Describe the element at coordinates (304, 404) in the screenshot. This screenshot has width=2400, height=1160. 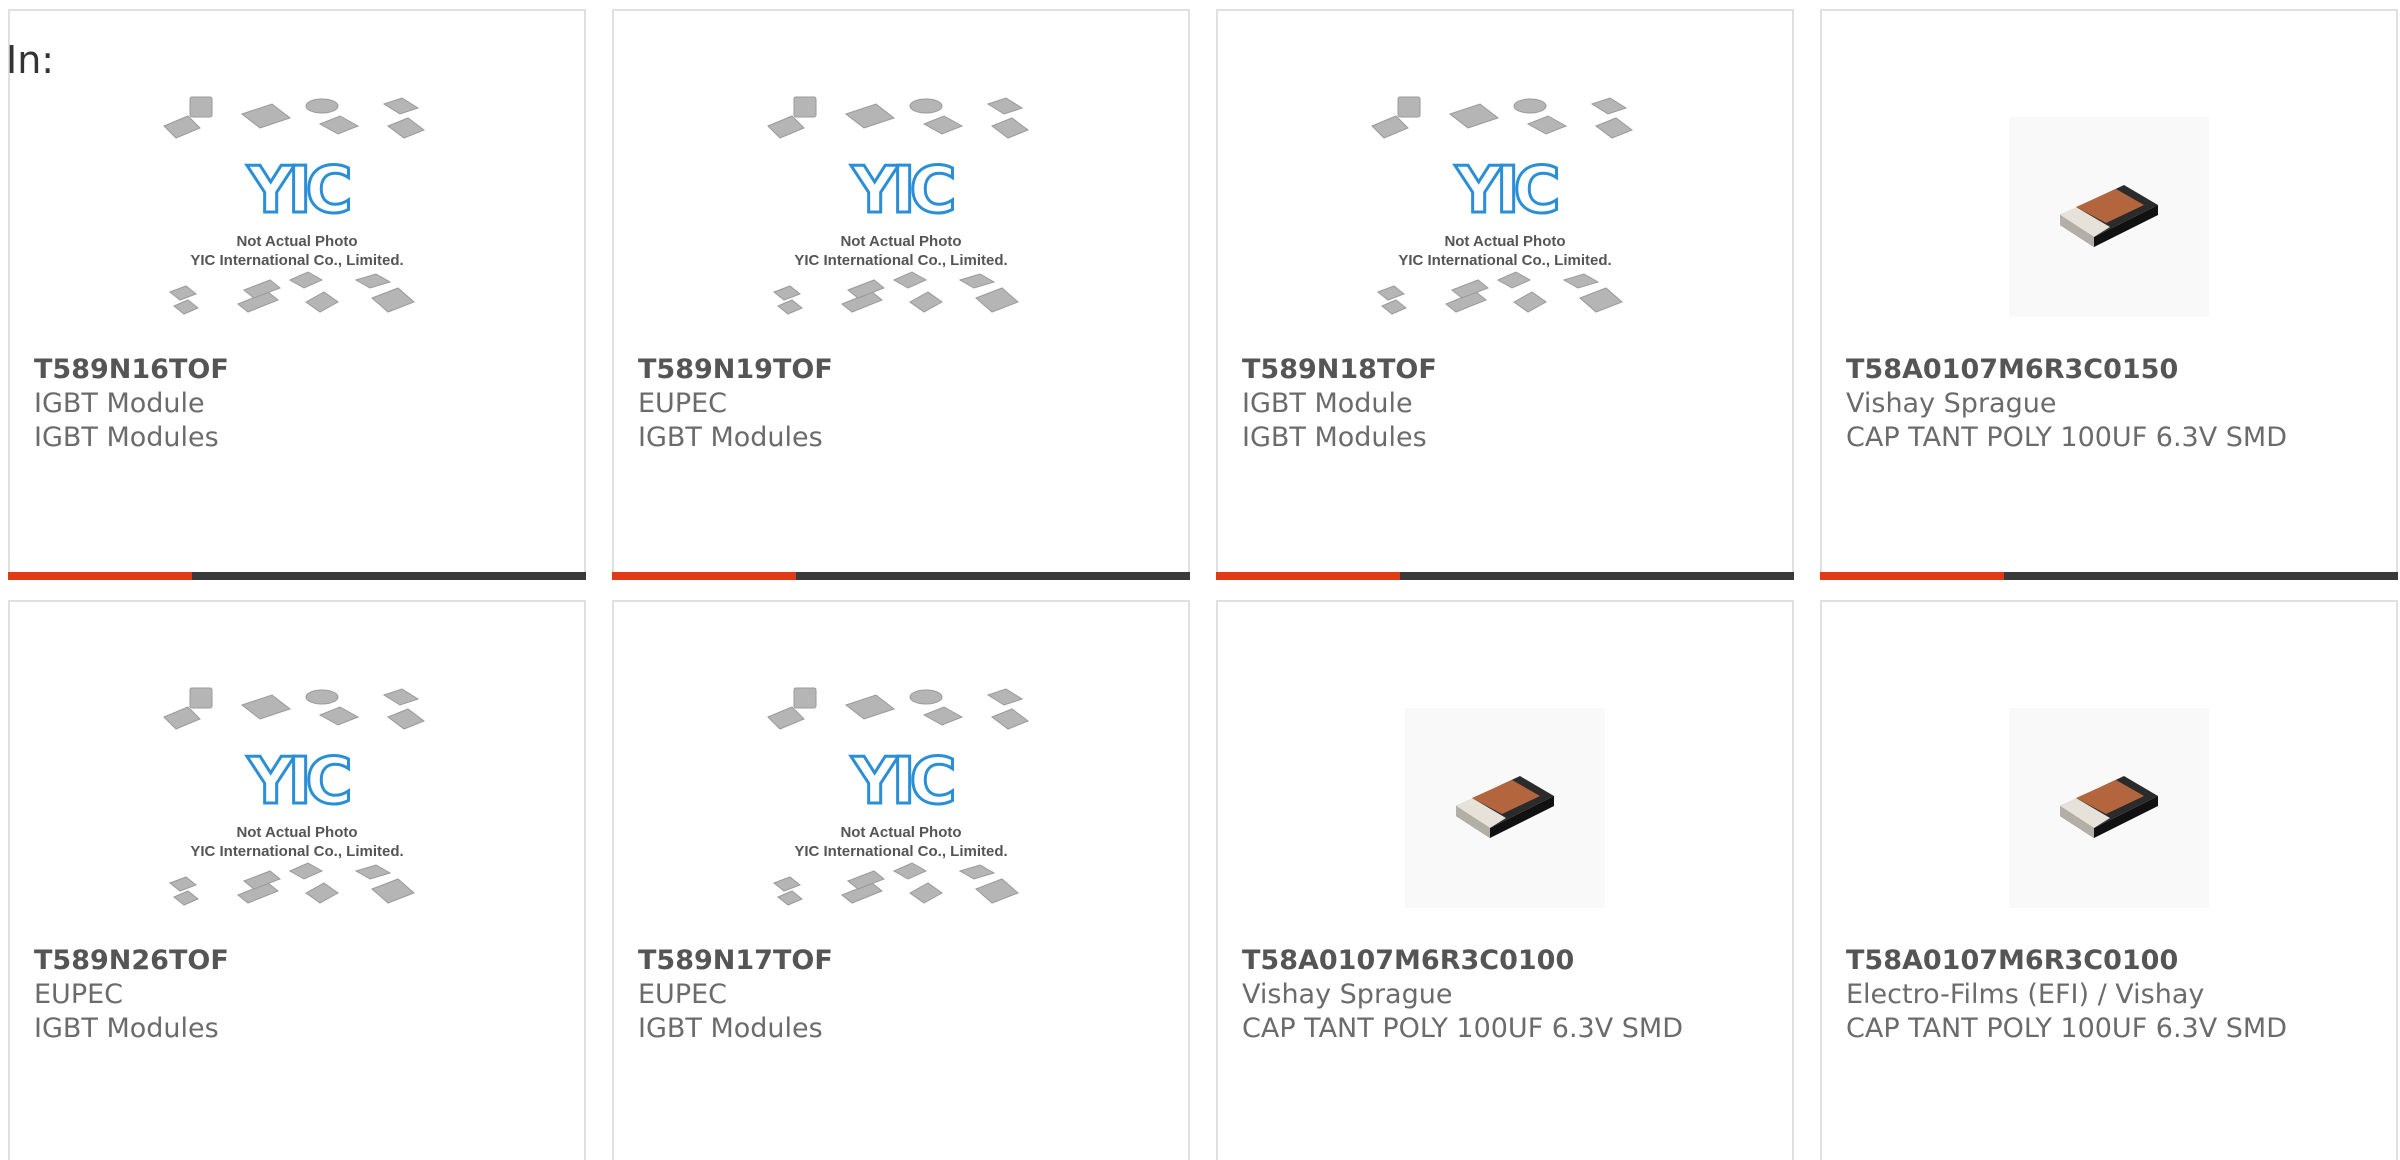
I see `product-info: T589N16TOF IGBT Module IGBT Modules` at that location.